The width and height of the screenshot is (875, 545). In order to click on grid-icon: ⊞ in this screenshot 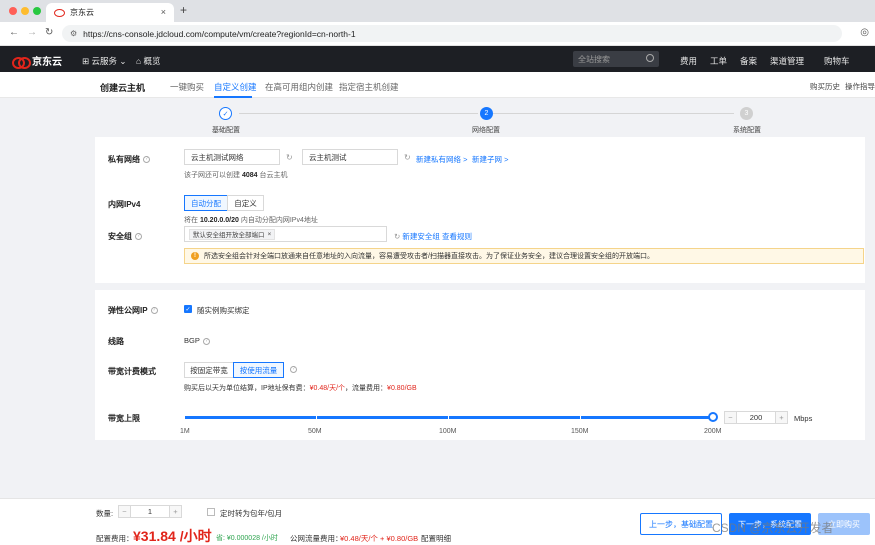, I will do `click(86, 61)`.